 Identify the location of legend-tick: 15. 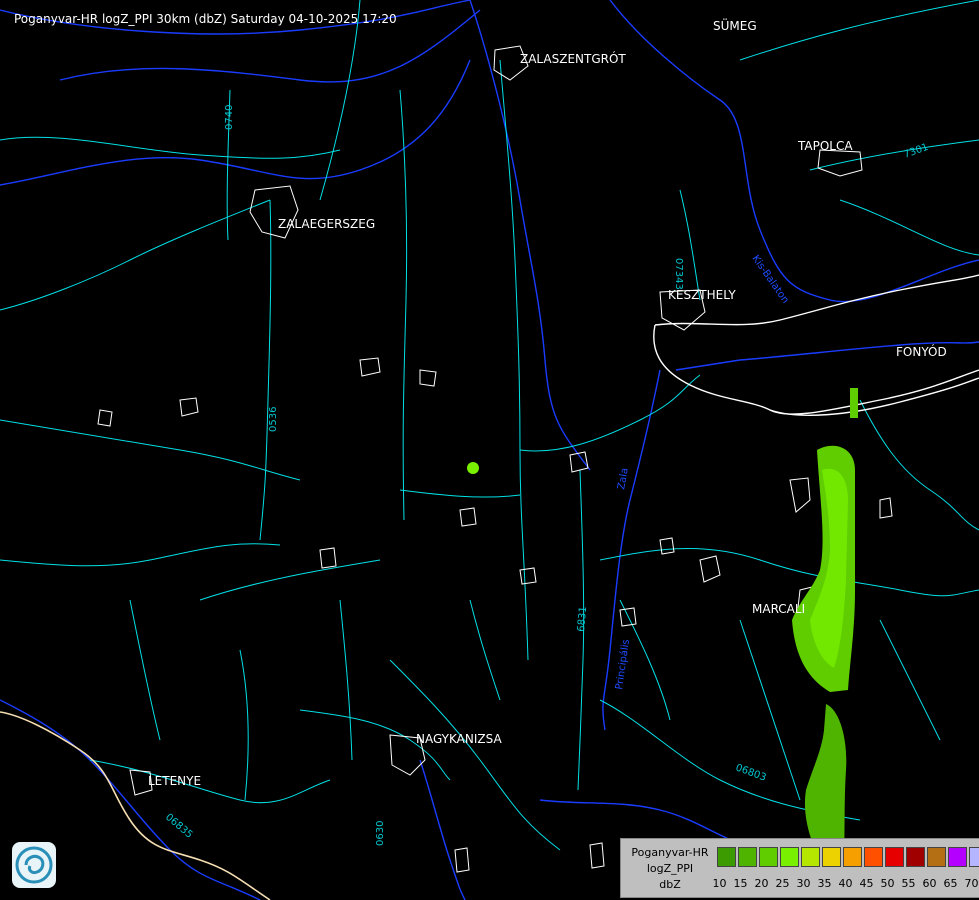
(740, 883).